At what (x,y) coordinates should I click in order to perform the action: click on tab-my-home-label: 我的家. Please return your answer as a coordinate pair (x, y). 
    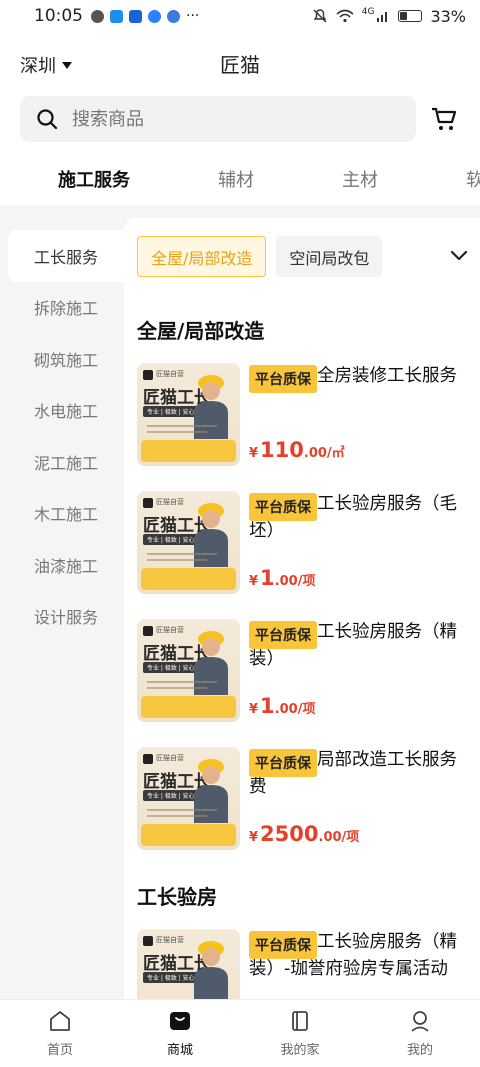
    Looking at the image, I should click on (300, 1050).